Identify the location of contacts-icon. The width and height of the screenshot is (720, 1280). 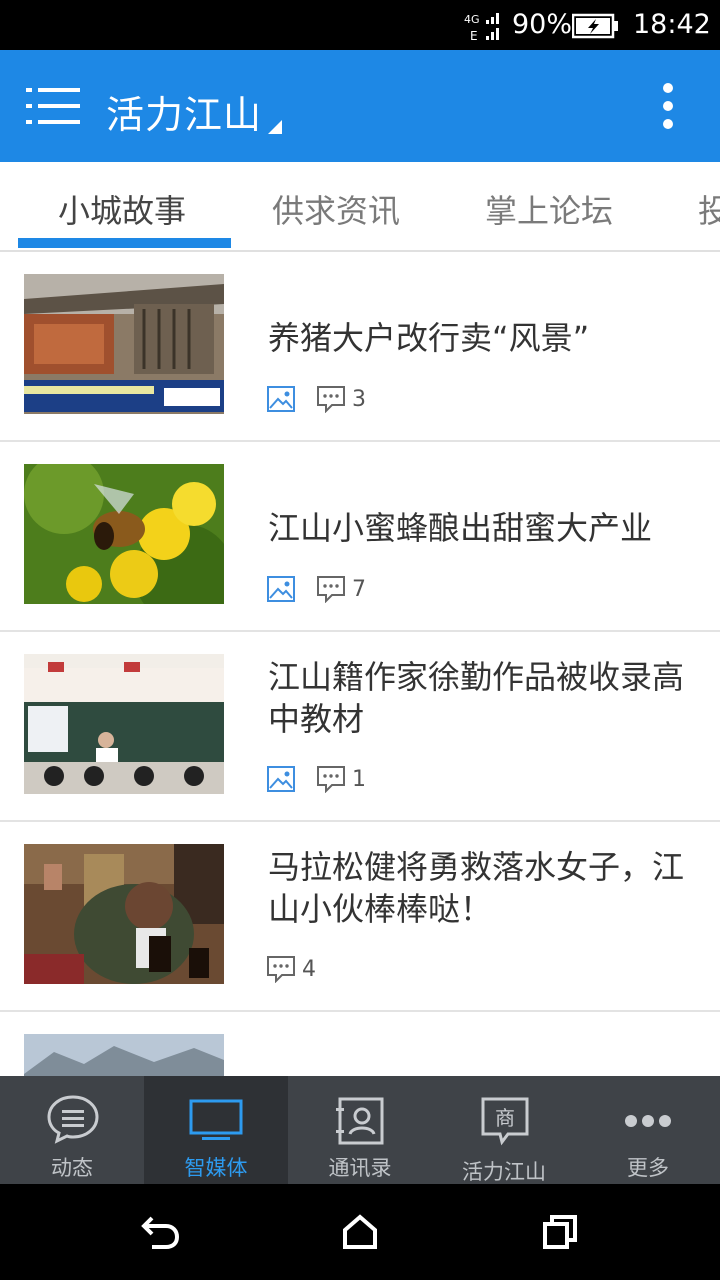
(360, 1121).